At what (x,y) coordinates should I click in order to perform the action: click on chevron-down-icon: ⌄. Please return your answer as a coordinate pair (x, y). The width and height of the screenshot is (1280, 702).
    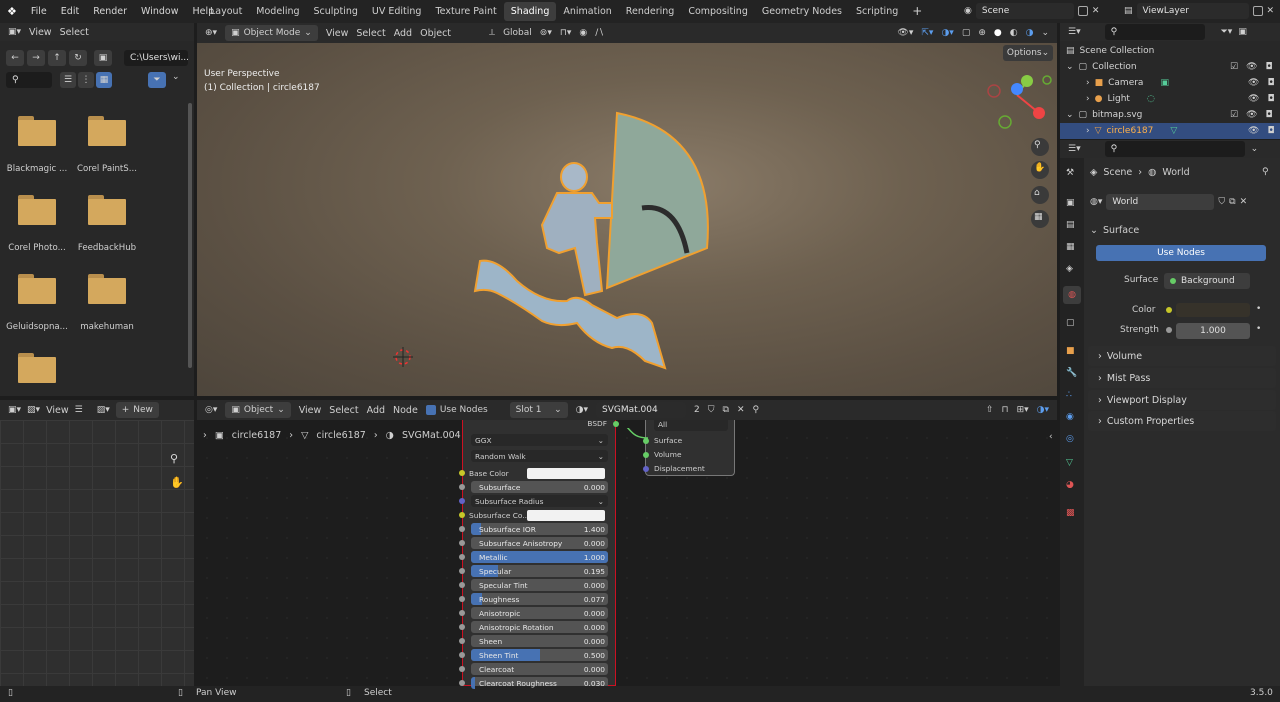
    Looking at the image, I should click on (1255, 149).